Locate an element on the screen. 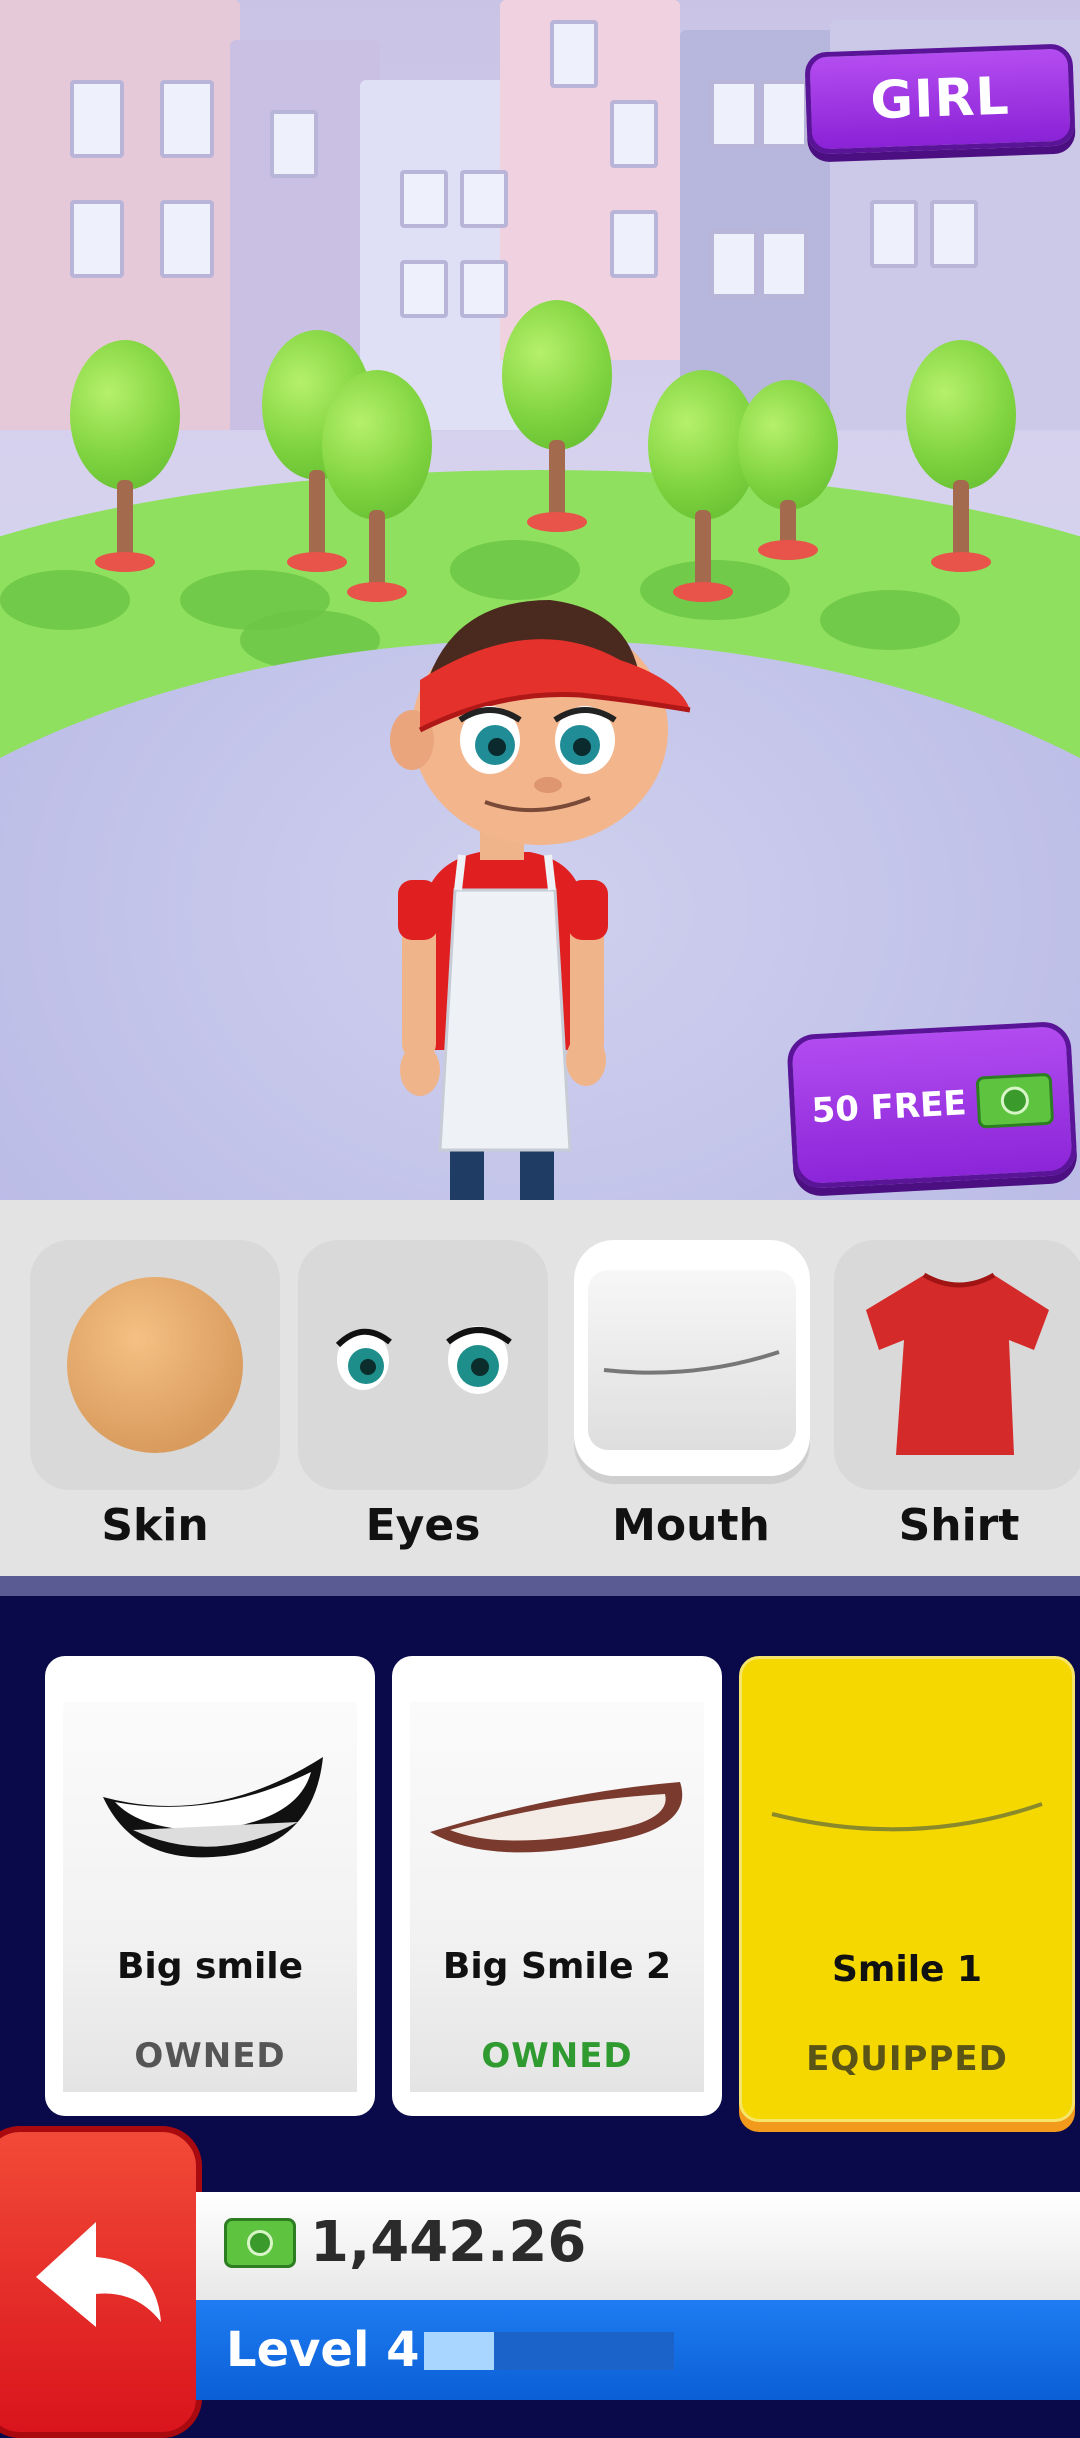  item-name: Smile 1 is located at coordinates (907, 1969).